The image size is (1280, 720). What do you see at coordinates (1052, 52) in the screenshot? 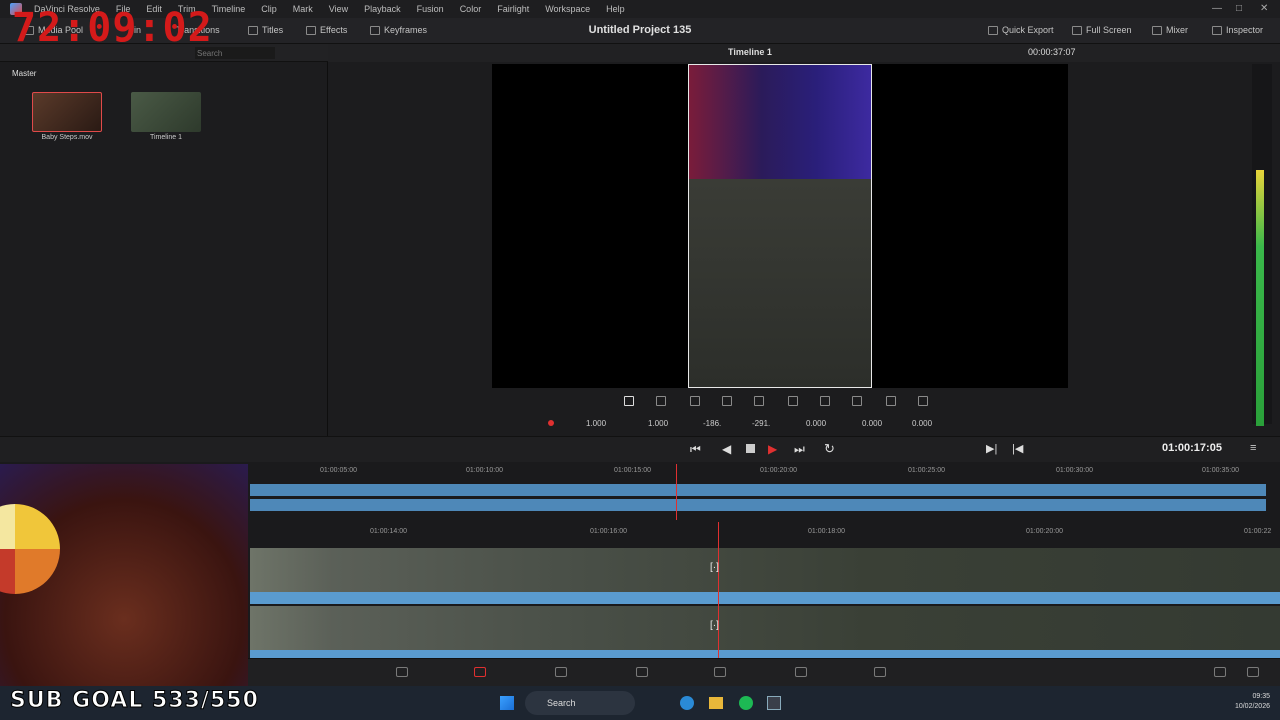
I see `source-timecode: 00:00:37:07` at bounding box center [1052, 52].